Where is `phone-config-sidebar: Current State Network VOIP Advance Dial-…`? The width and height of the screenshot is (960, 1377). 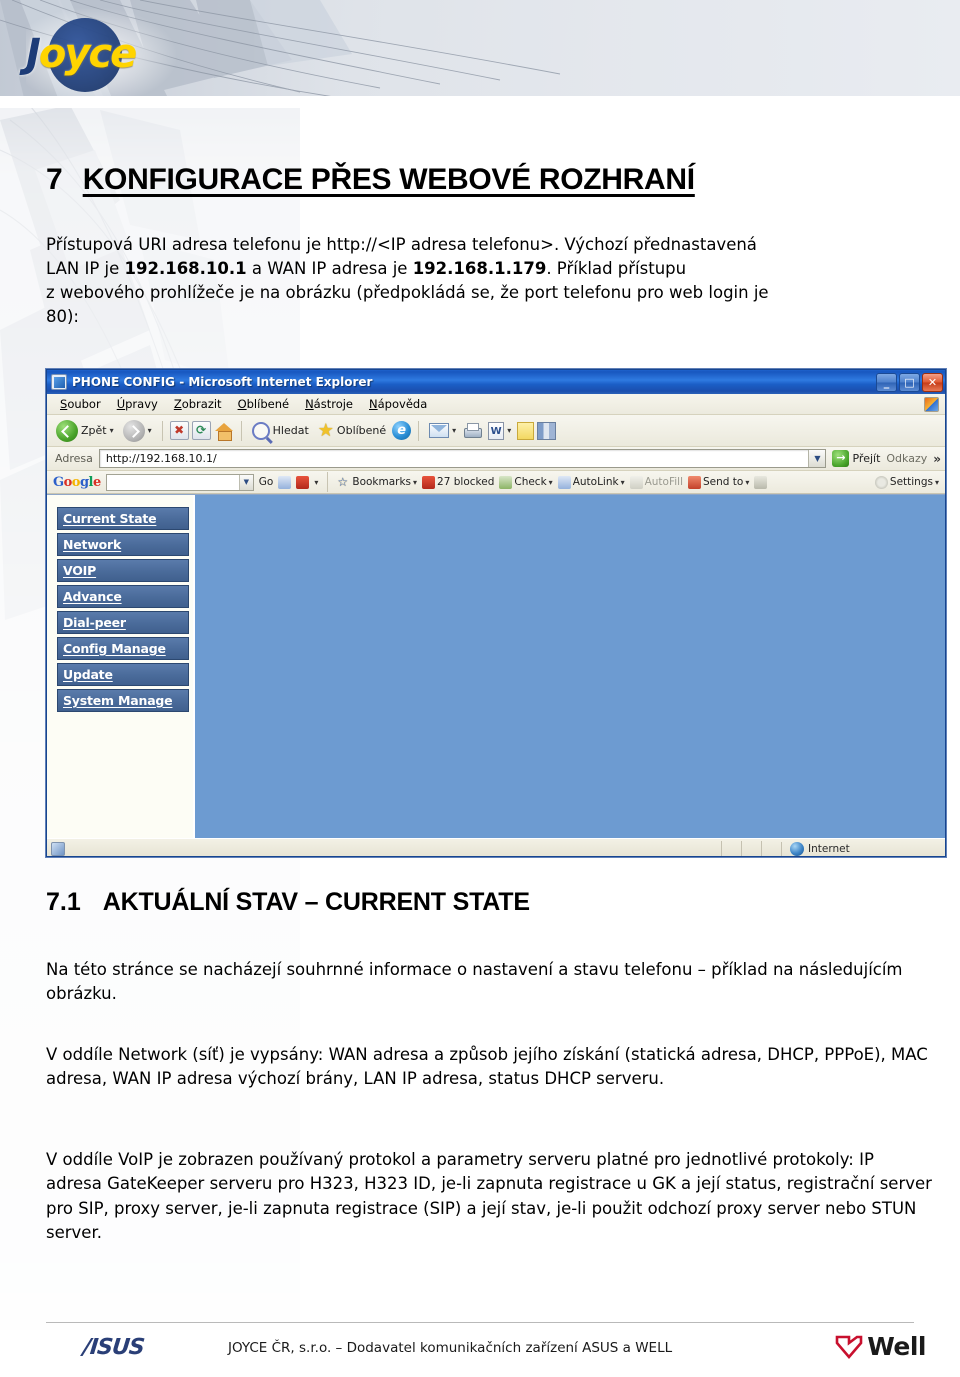
phone-config-sidebar: Current State Network VOIP Advance Dial-… is located at coordinates (121, 666).